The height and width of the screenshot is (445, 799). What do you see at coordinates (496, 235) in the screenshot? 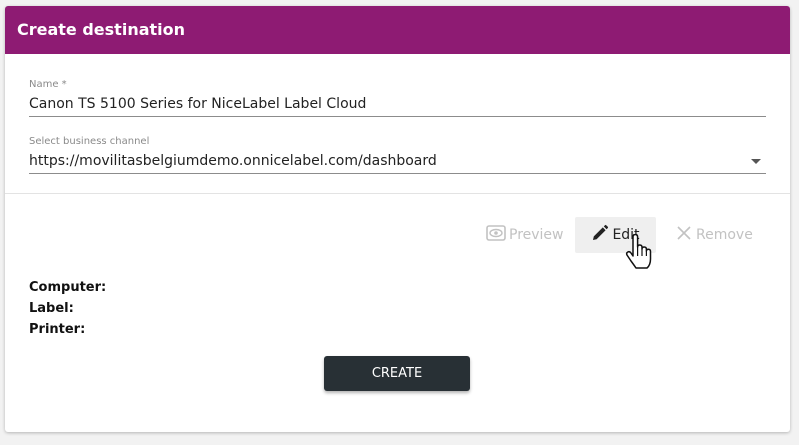
I see `eye-icon` at bounding box center [496, 235].